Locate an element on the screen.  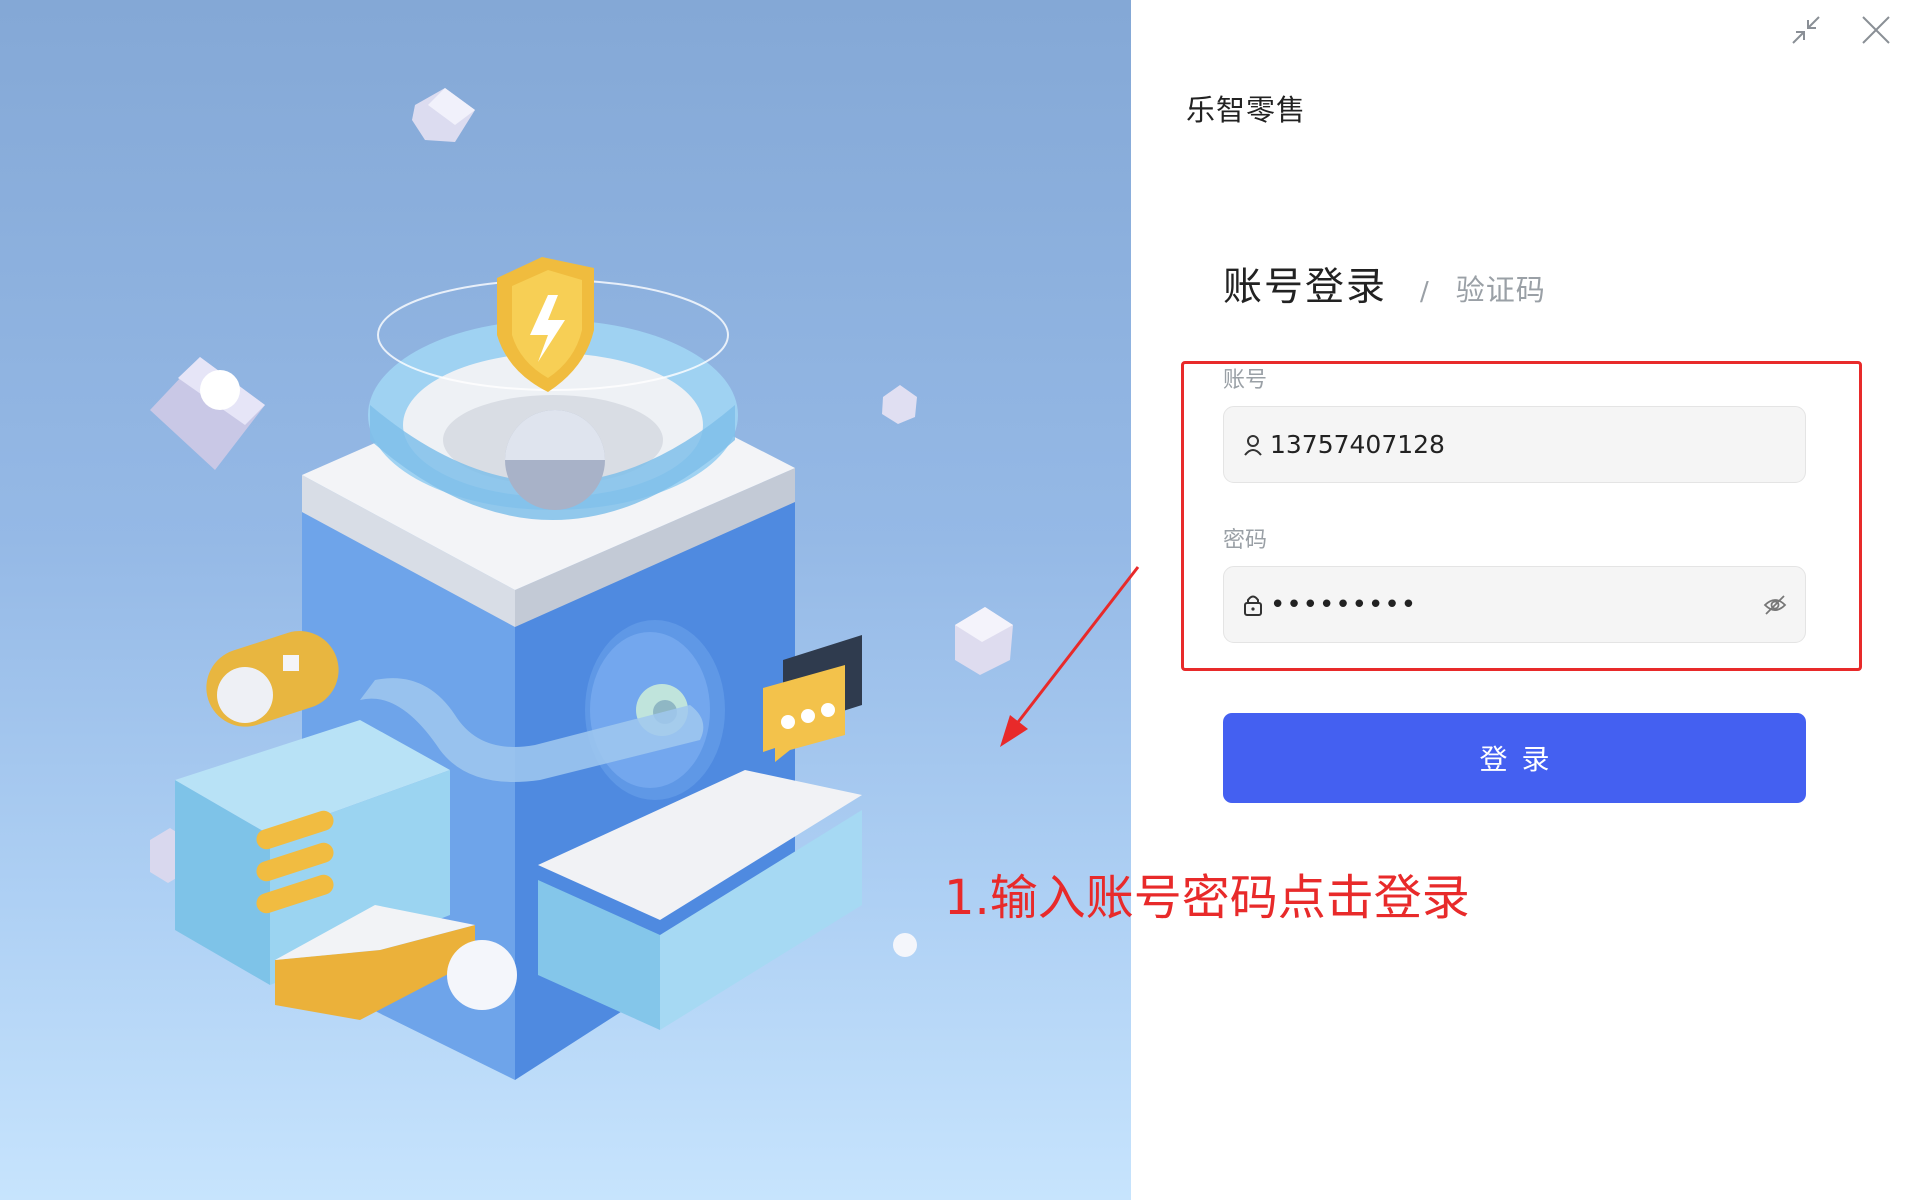
password-input is located at coordinates (1510, 604).